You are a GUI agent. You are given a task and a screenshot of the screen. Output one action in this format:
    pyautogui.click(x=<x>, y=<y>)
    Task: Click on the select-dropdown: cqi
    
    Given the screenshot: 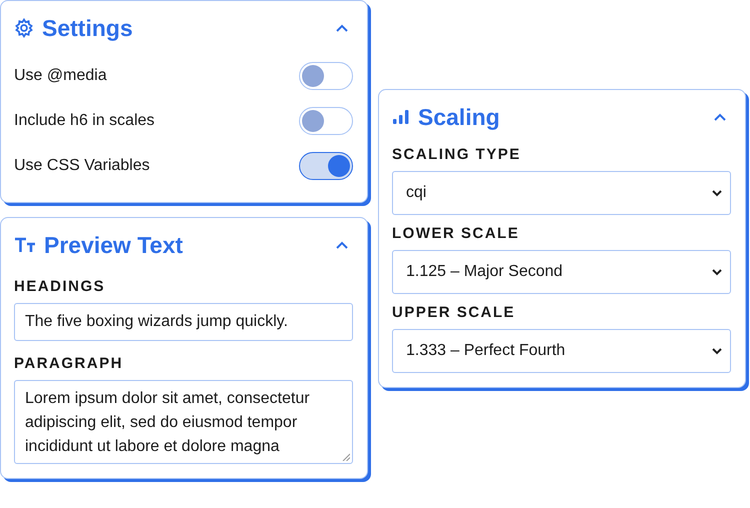 What is the action you would take?
    pyautogui.click(x=561, y=193)
    